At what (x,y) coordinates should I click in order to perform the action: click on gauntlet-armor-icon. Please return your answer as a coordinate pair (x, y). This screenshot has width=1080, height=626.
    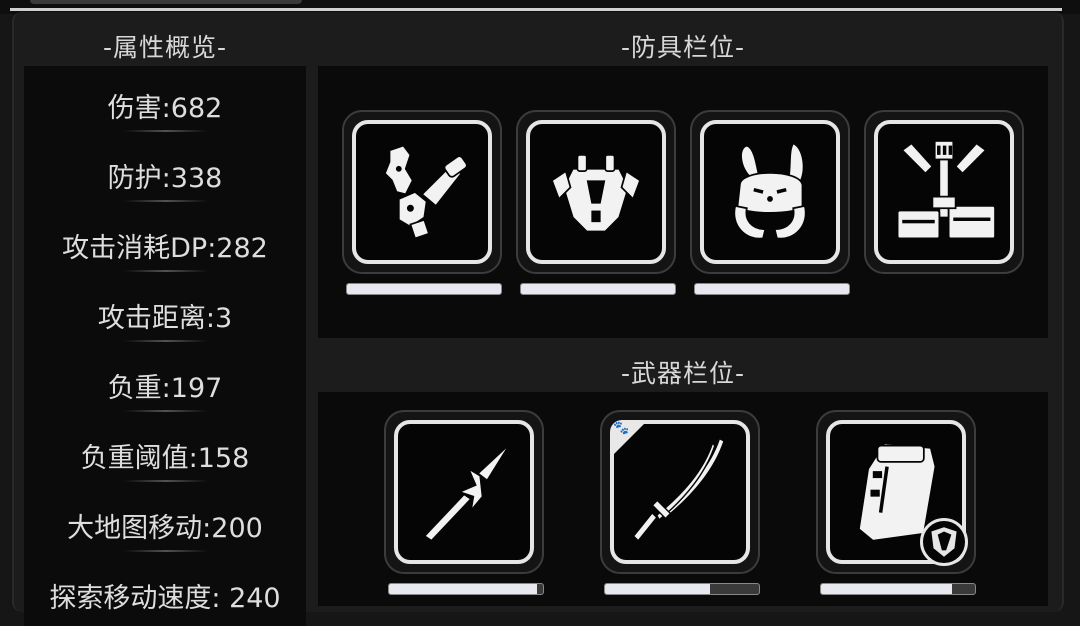
    Looking at the image, I should click on (425, 192).